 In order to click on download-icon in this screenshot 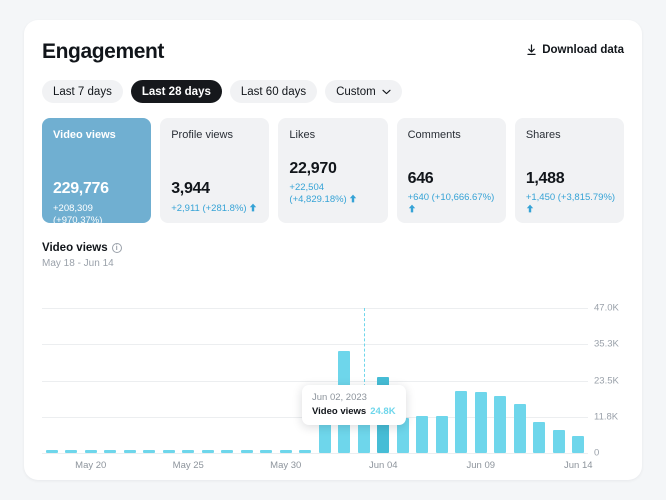, I will do `click(531, 50)`.